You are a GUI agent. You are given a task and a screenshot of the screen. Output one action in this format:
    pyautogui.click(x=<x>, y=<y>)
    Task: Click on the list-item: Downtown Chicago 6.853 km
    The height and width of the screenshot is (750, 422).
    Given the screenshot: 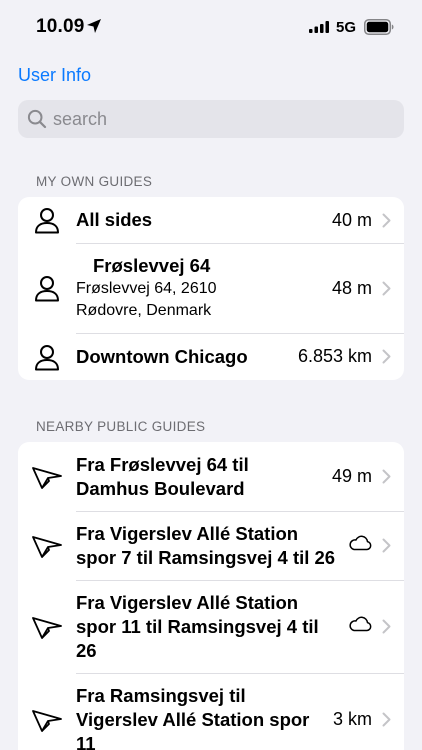 What is the action you would take?
    pyautogui.click(x=211, y=356)
    